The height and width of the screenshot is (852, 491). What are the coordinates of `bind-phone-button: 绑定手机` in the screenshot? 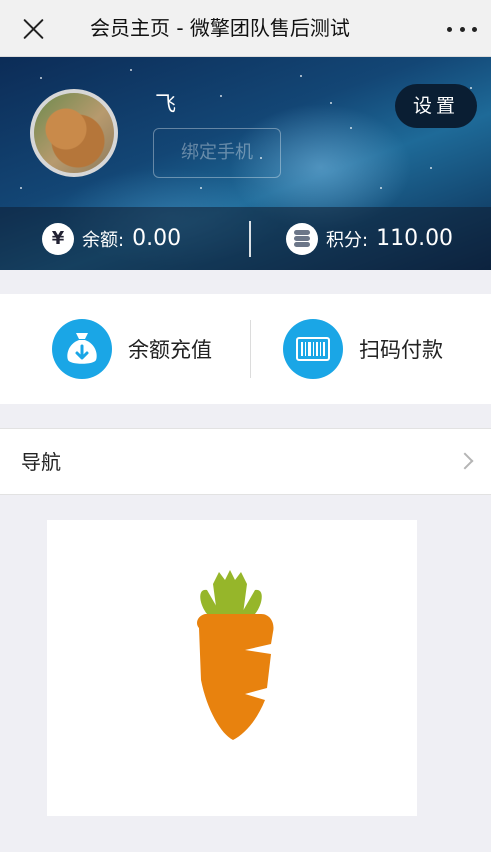 It's located at (217, 153).